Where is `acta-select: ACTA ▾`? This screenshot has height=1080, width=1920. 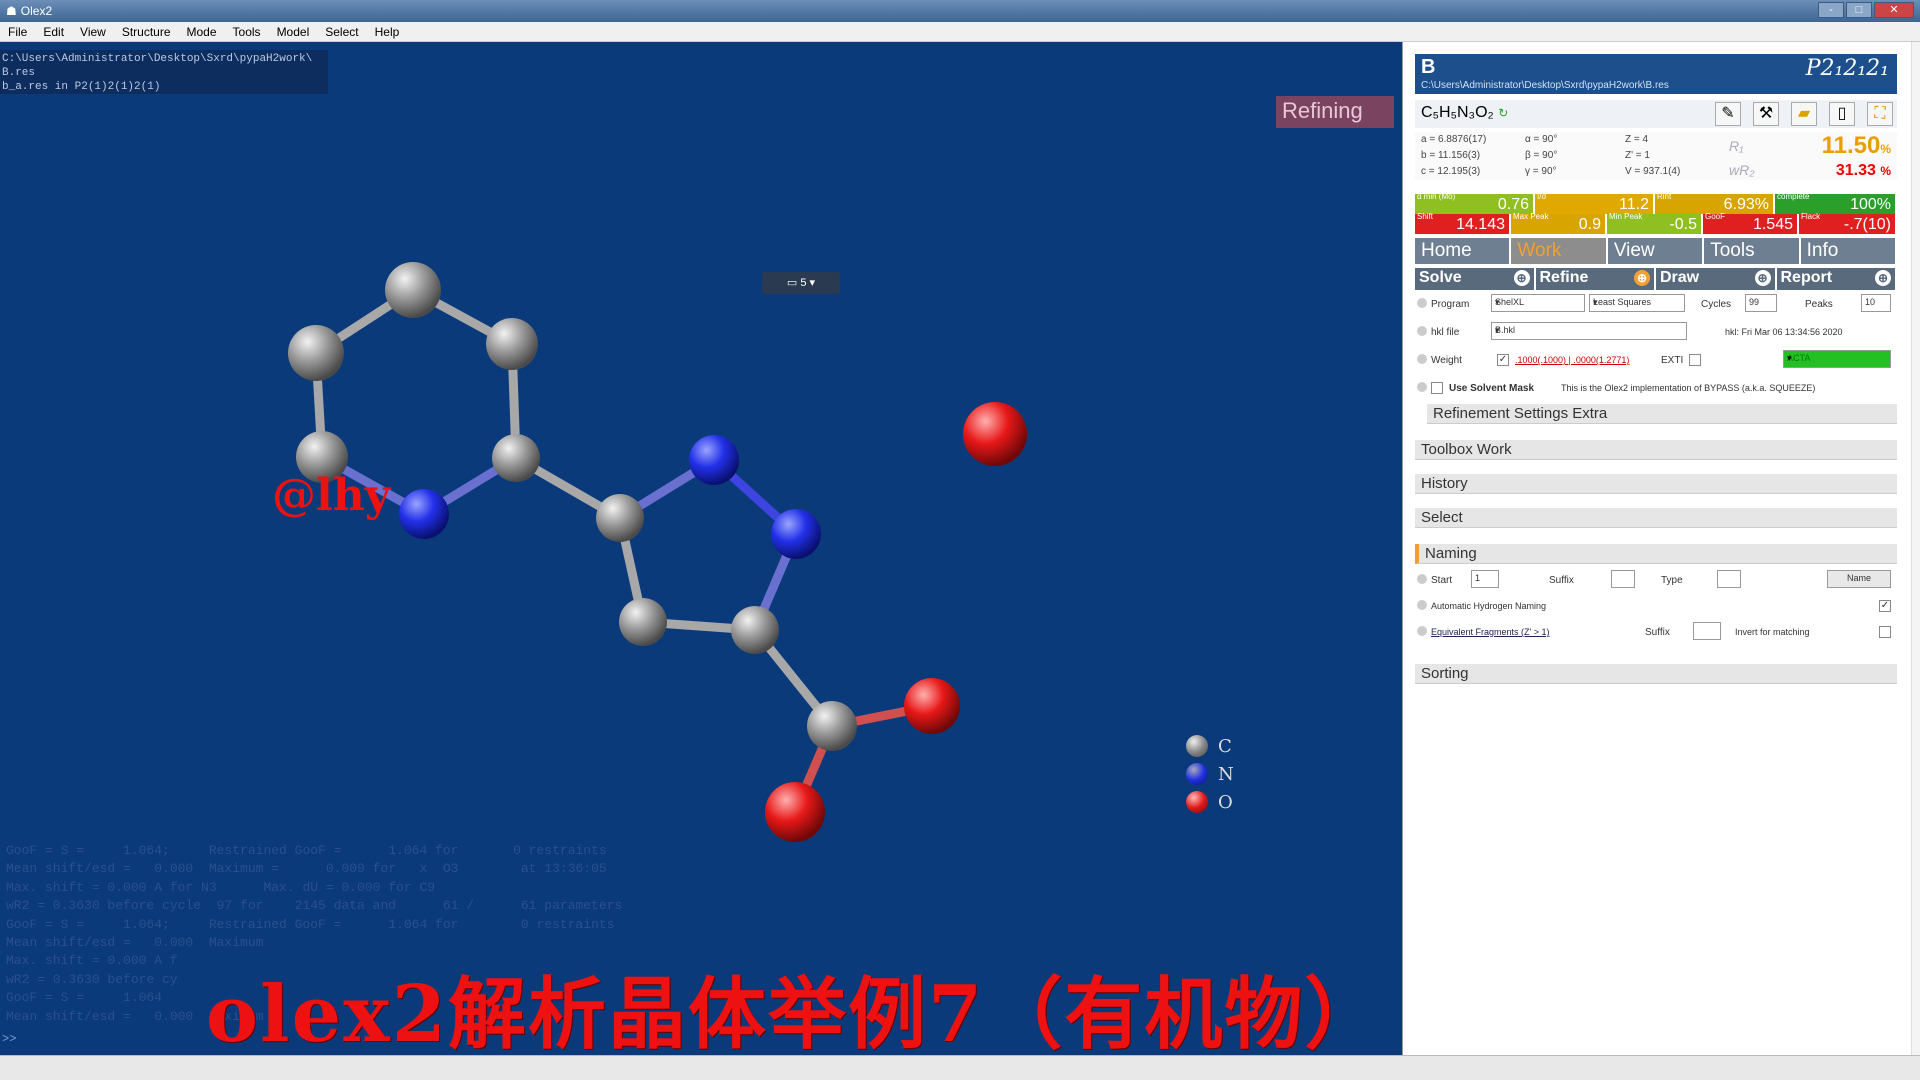 acta-select: ACTA ▾ is located at coordinates (1837, 359).